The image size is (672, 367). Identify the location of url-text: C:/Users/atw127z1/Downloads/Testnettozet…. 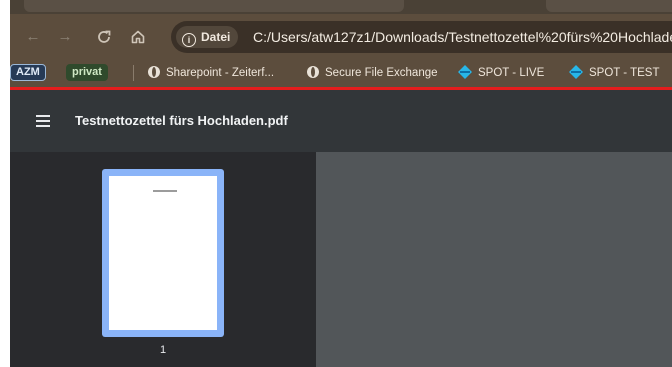
(462, 37).